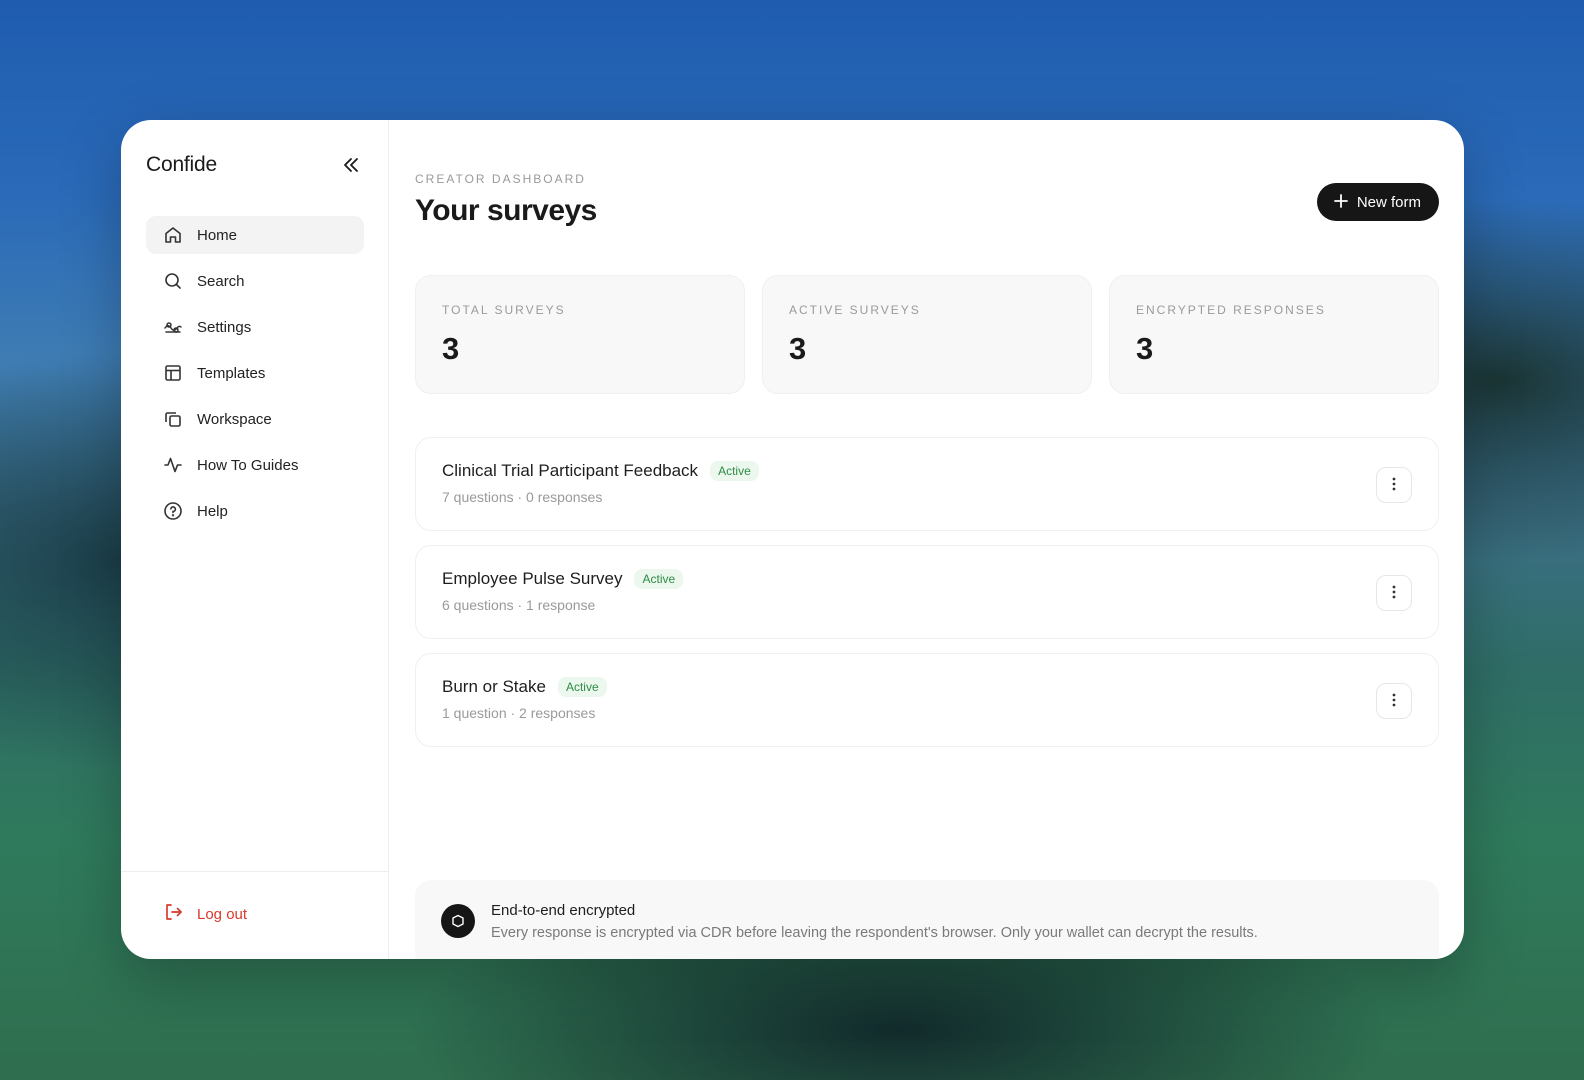 Image resolution: width=1584 pixels, height=1080 pixels. Describe the element at coordinates (255, 327) in the screenshot. I see `sidebar-item-settings: Settings` at that location.